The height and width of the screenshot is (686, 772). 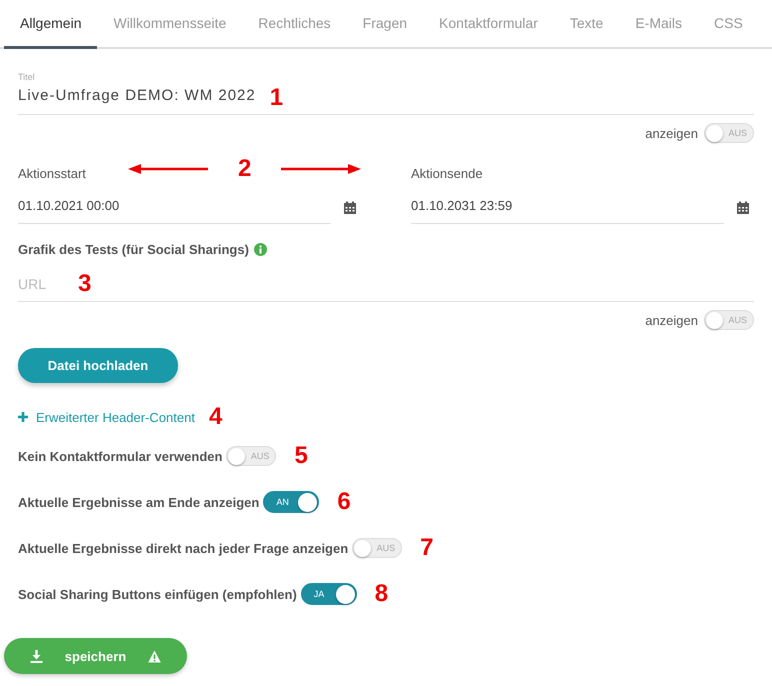 I want to click on tab: Fragen, so click(x=385, y=24).